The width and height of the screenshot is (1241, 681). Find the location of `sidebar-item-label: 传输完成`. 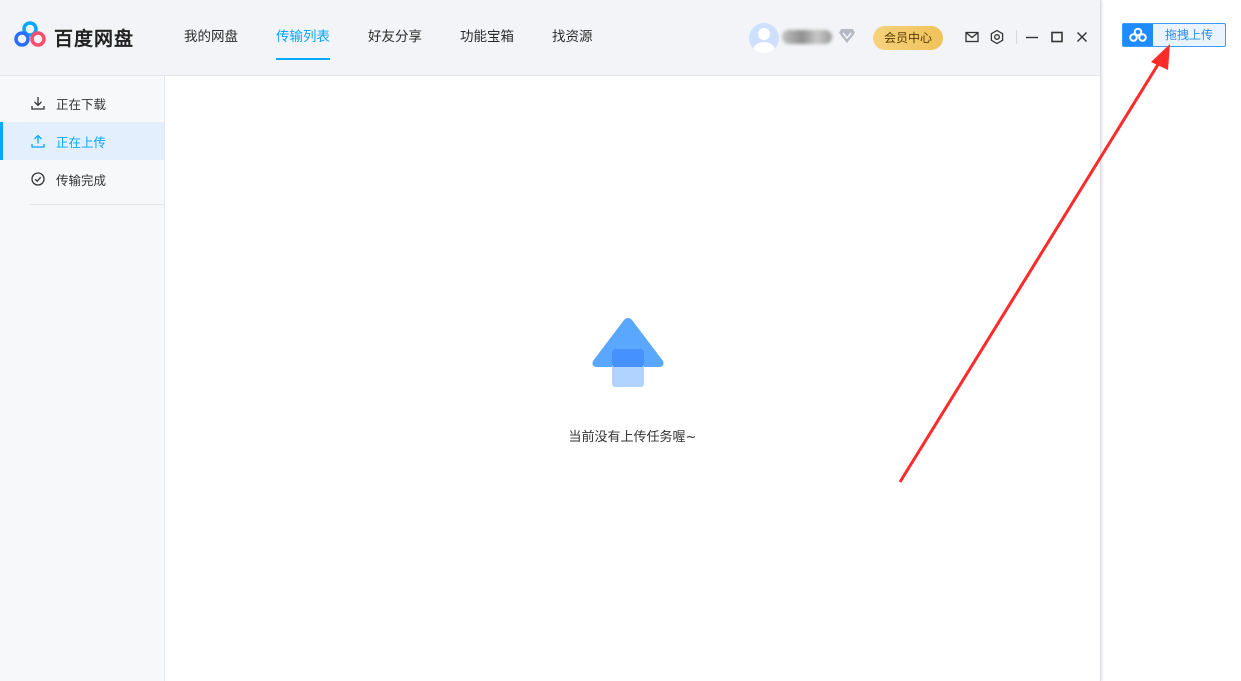

sidebar-item-label: 传输完成 is located at coordinates (81, 179).